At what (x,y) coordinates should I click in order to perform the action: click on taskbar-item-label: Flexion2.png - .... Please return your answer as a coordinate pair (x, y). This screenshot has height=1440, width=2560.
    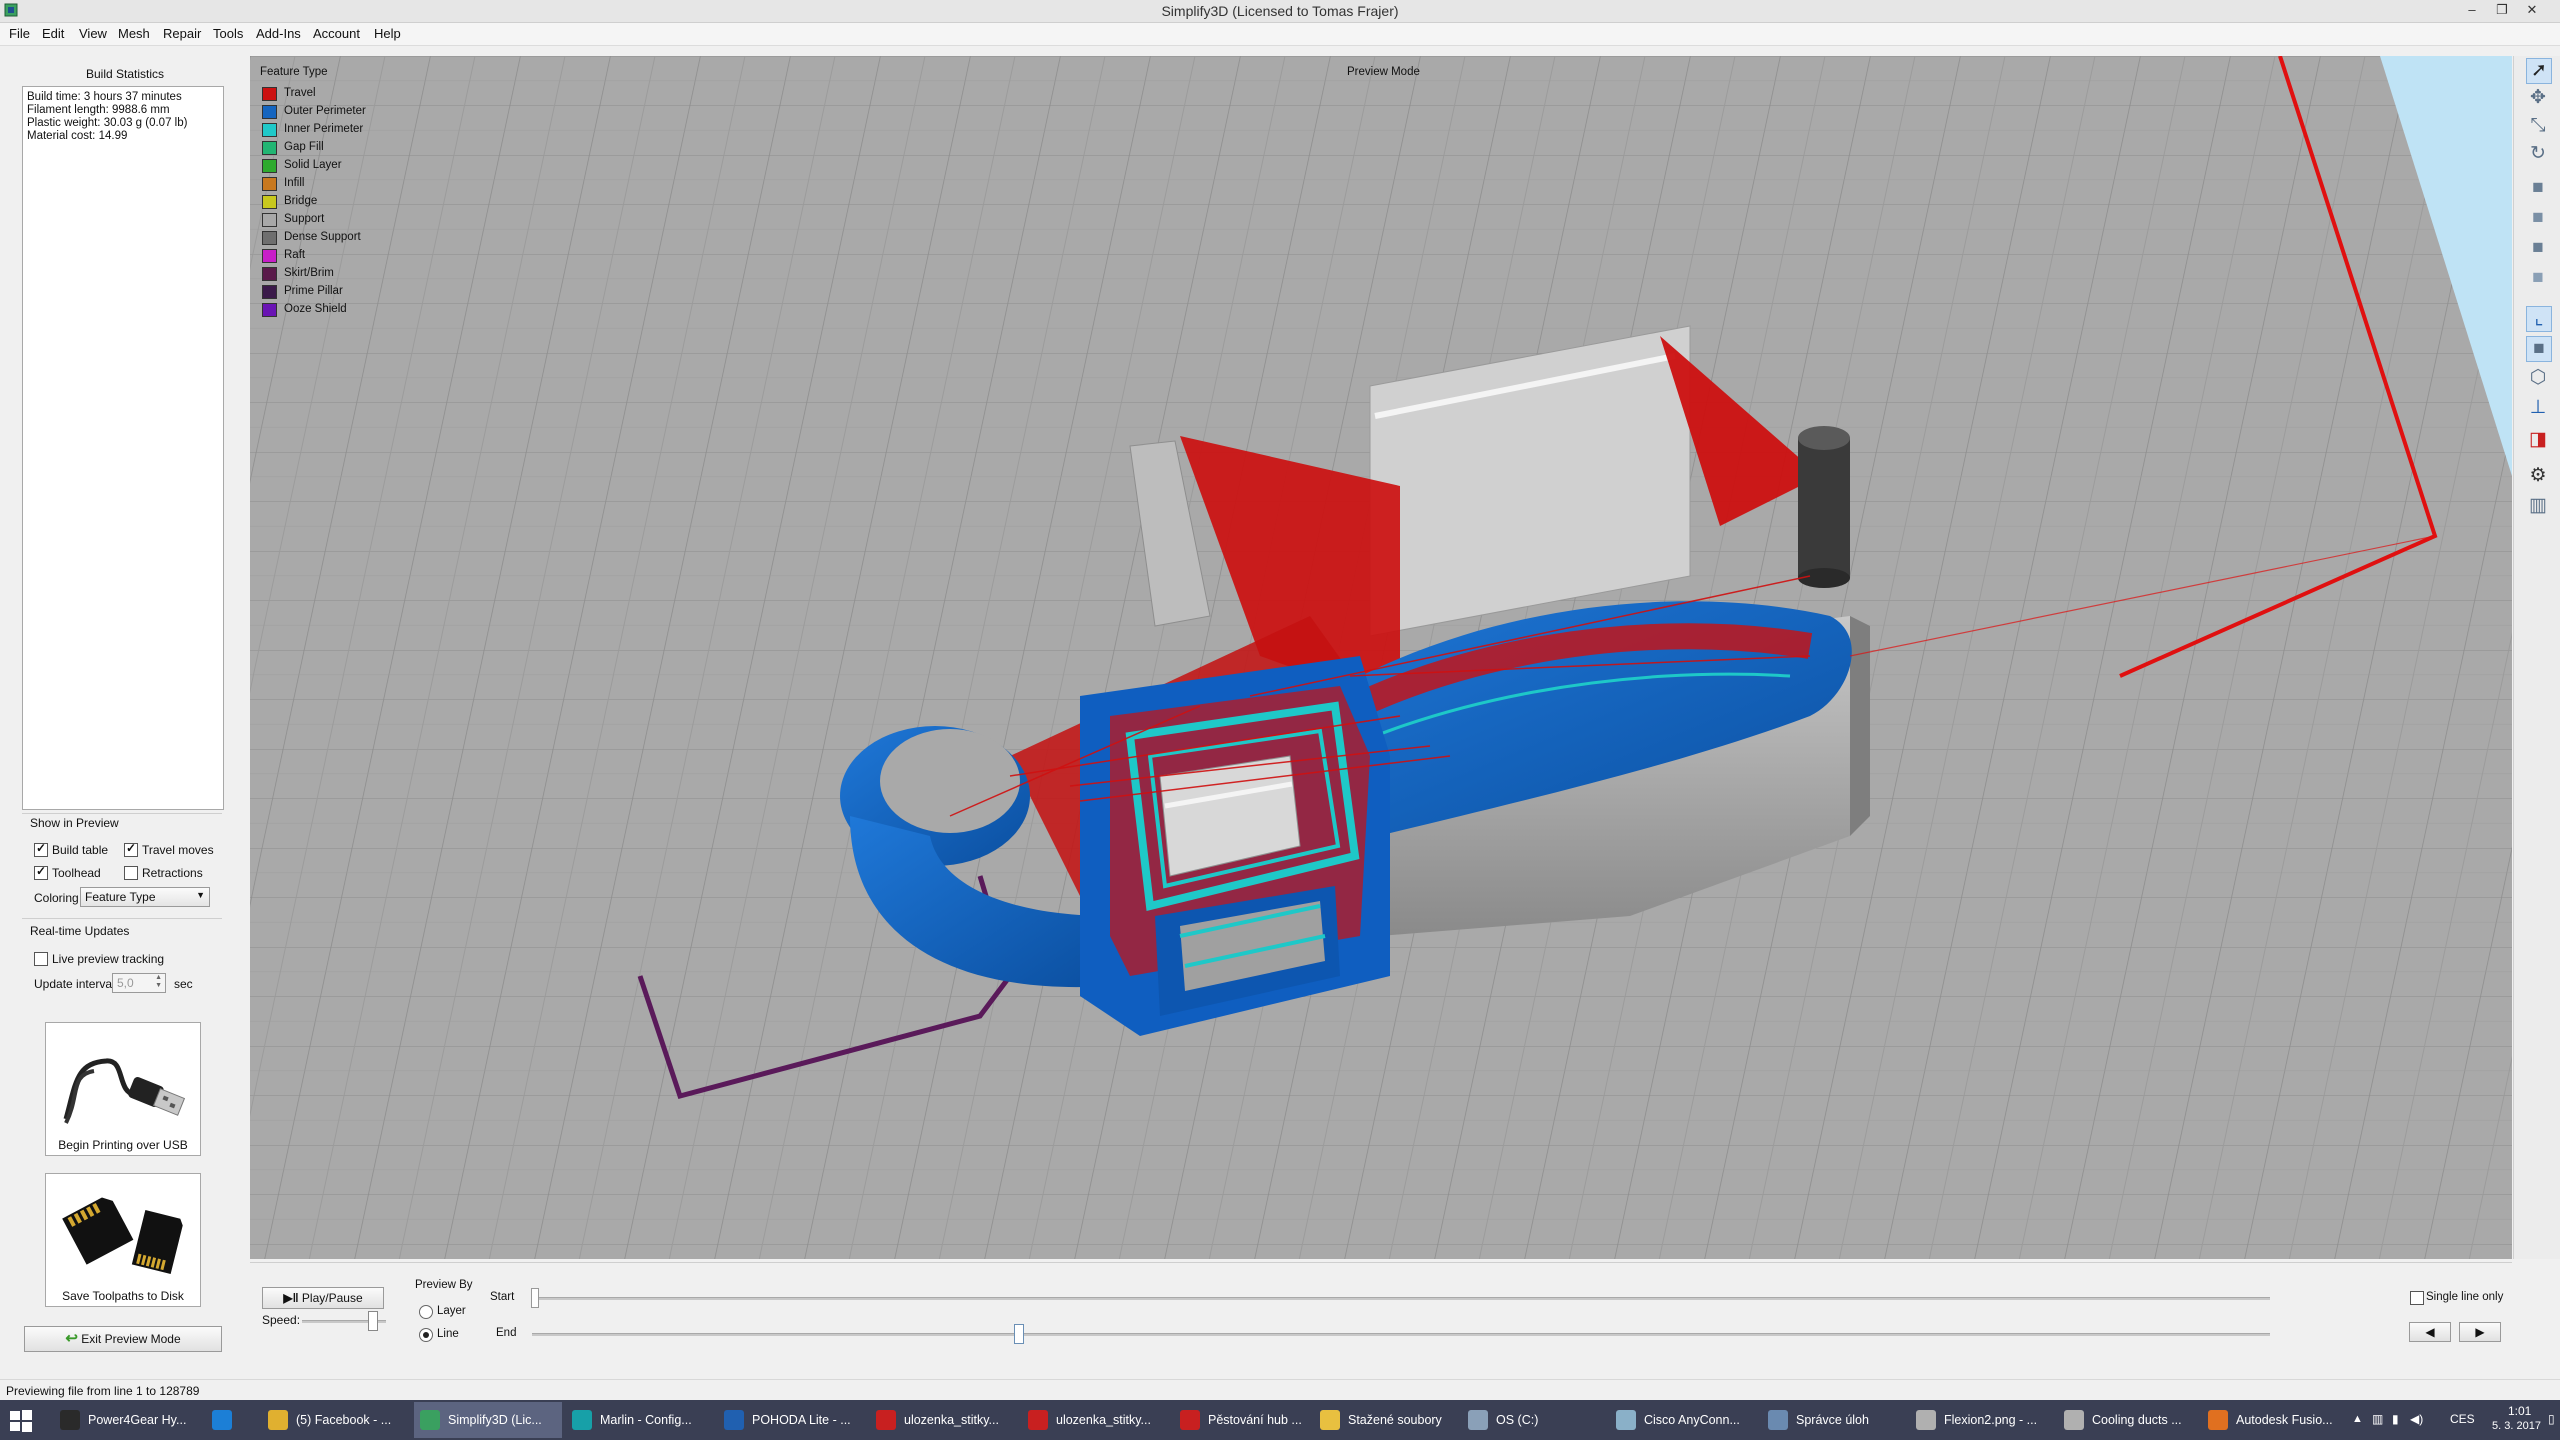
    Looking at the image, I should click on (1991, 1420).